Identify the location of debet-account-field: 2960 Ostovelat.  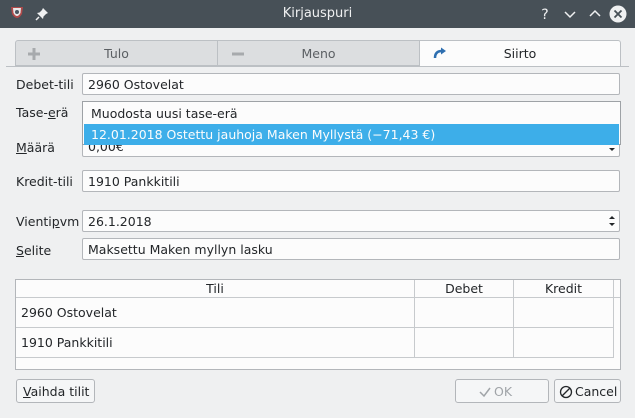
(351, 84).